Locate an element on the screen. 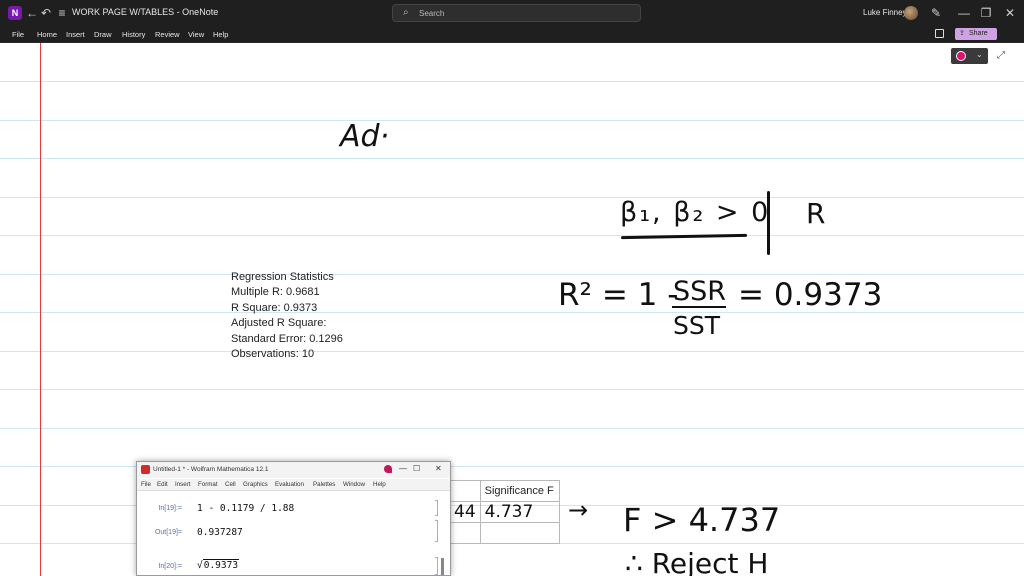 The height and width of the screenshot is (576, 1024). expand-icon: ⤢ is located at coordinates (1001, 55).